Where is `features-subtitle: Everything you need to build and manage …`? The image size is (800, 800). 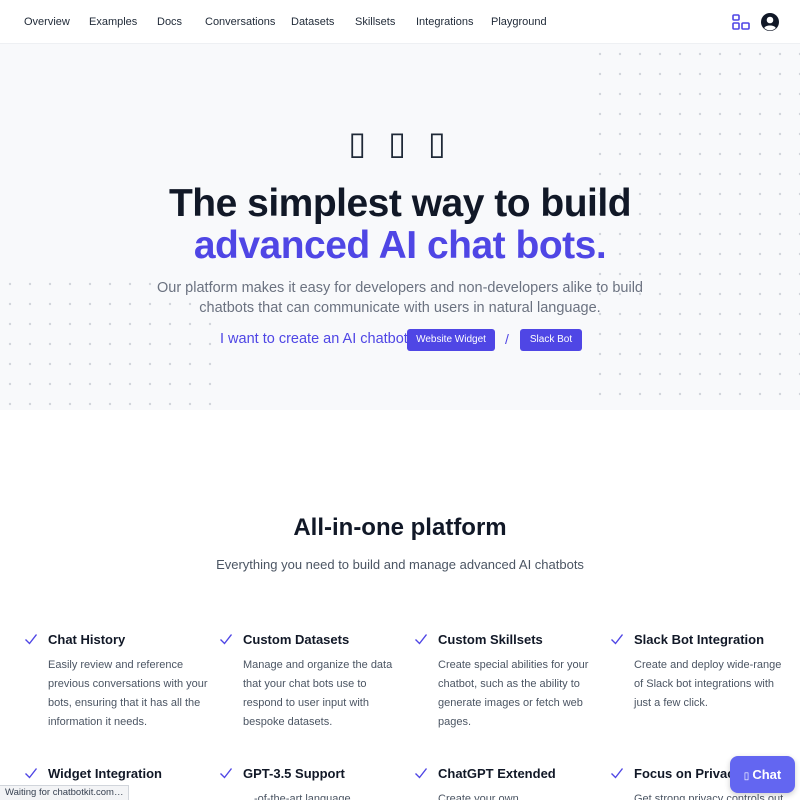
features-subtitle: Everything you need to build and manage … is located at coordinates (400, 564).